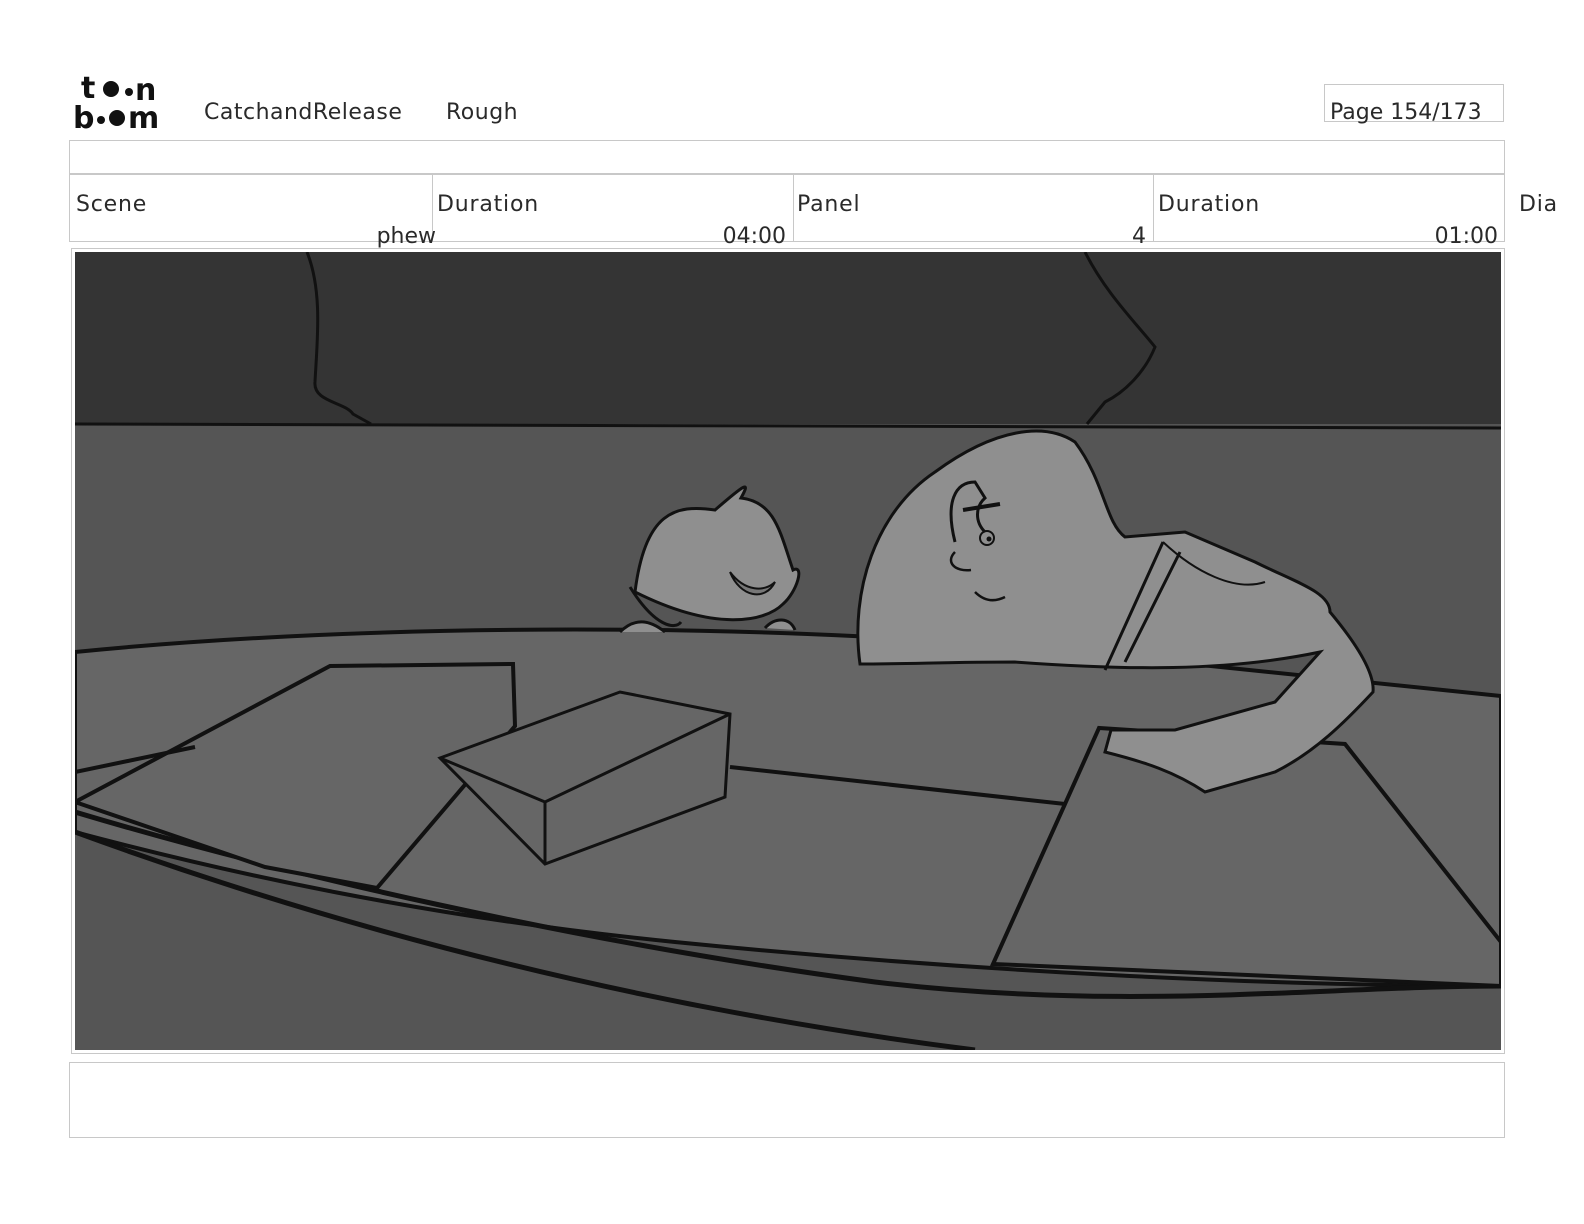 This screenshot has width=1584, height=1224. I want to click on panel-duration-label: Duration, so click(1209, 204).